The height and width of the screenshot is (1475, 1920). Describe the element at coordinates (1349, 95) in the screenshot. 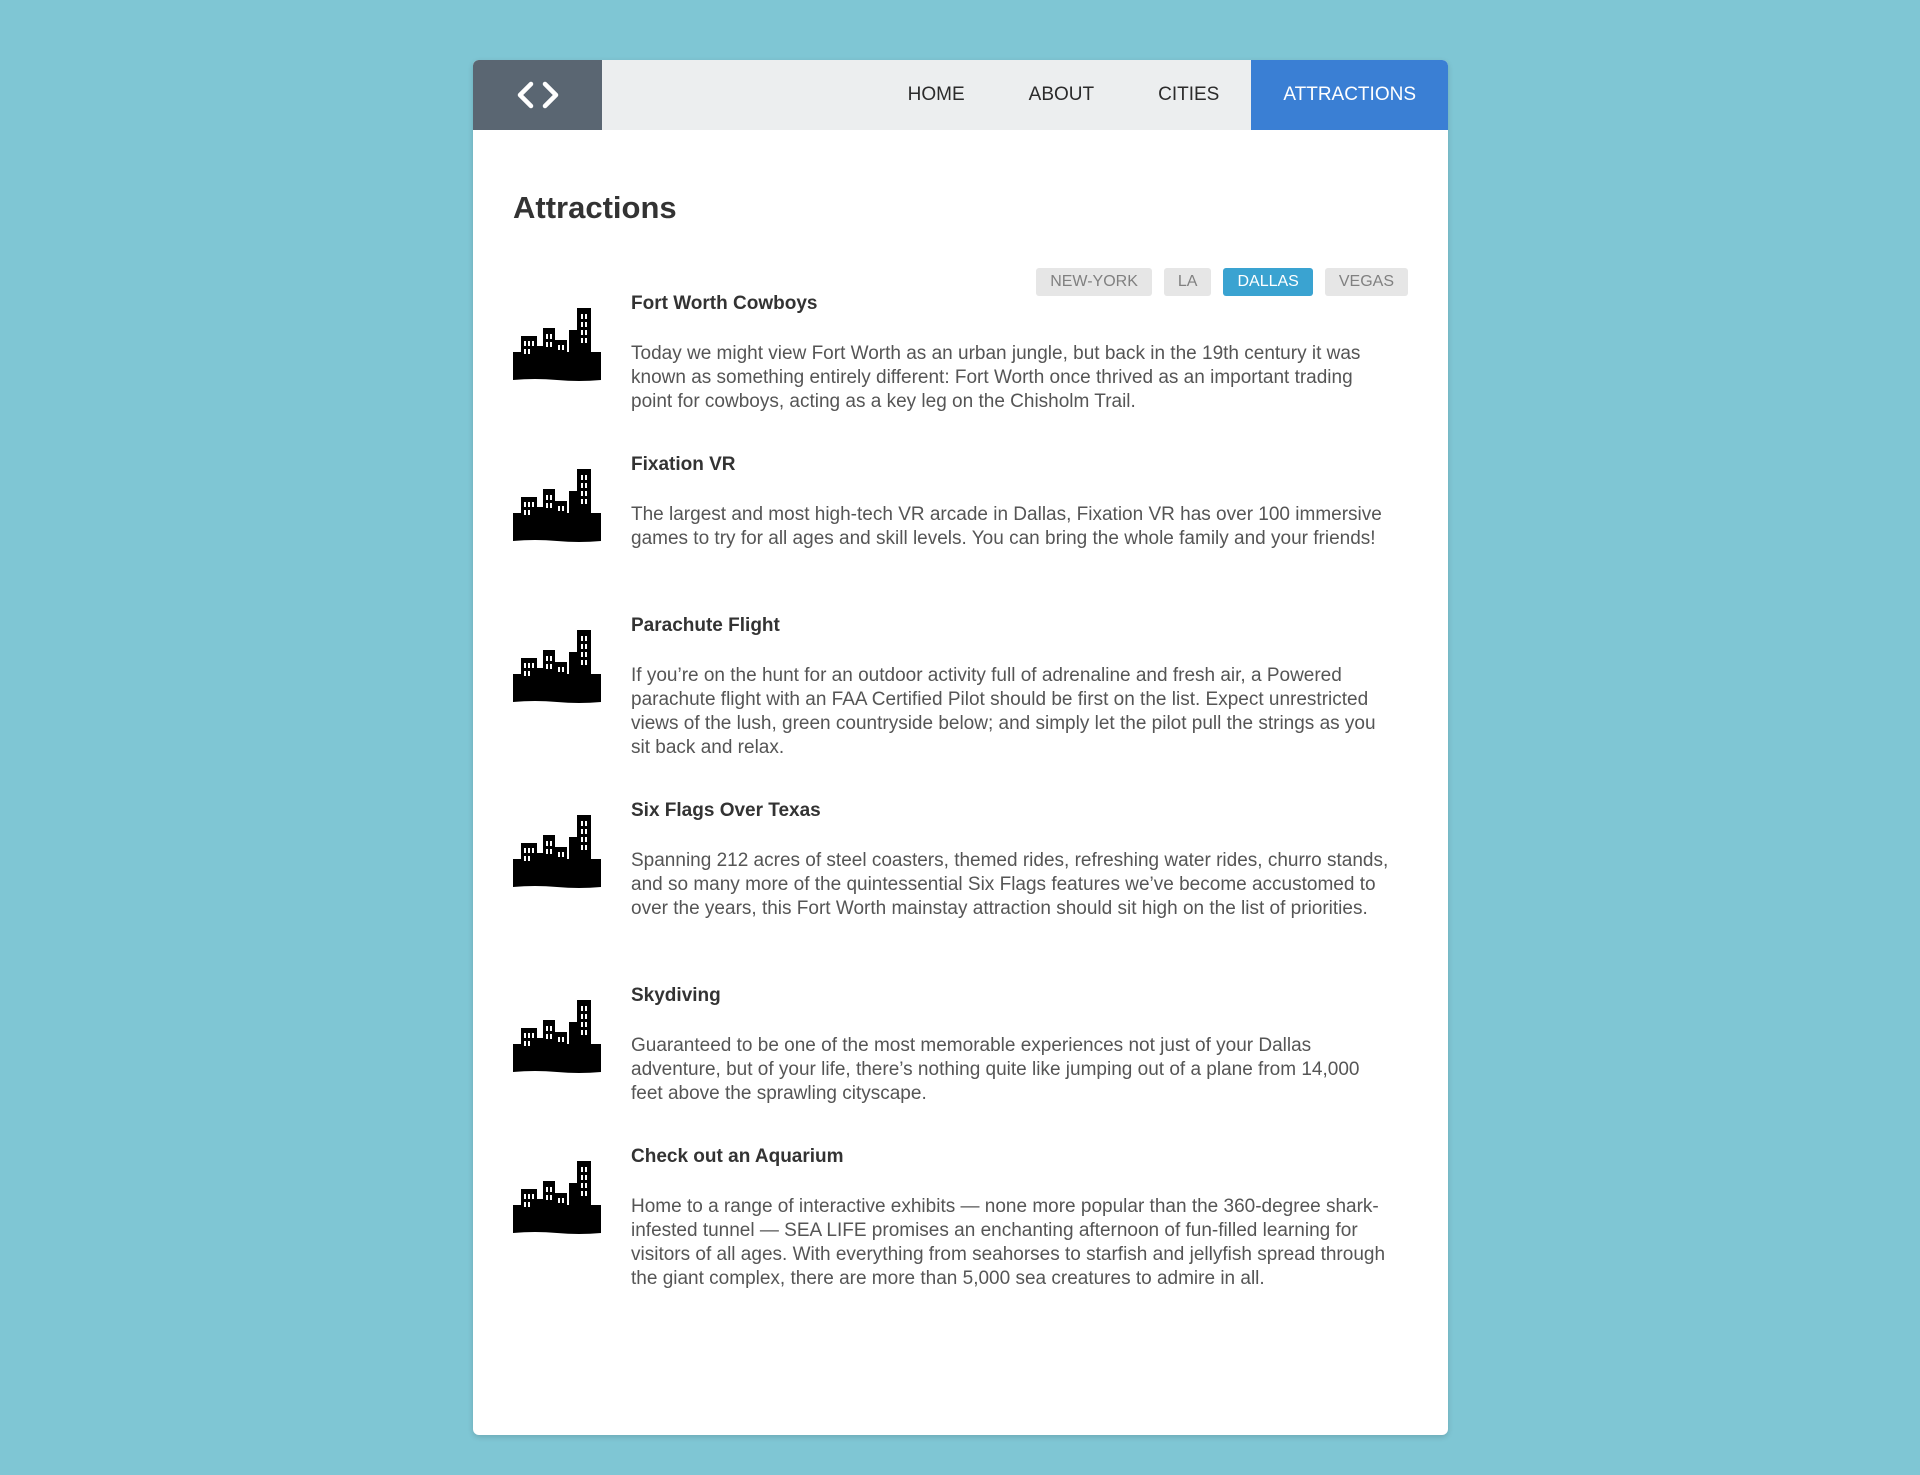

I see `nav-attractions: ATTRACTIONS` at that location.